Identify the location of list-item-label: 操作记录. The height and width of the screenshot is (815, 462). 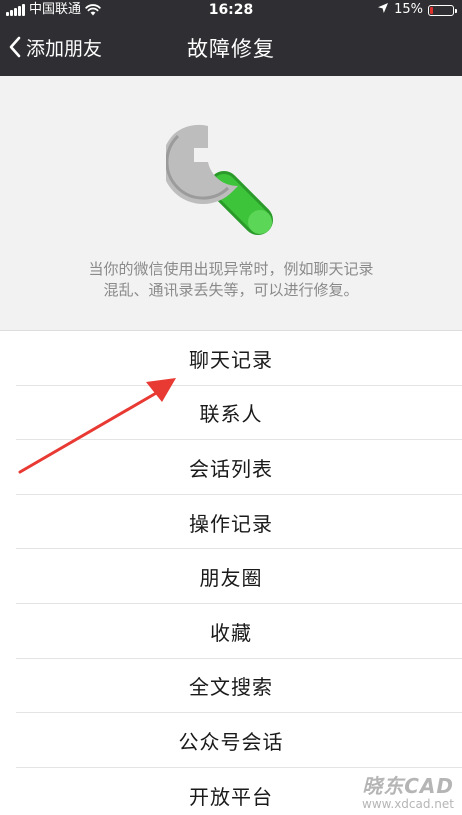
(231, 523).